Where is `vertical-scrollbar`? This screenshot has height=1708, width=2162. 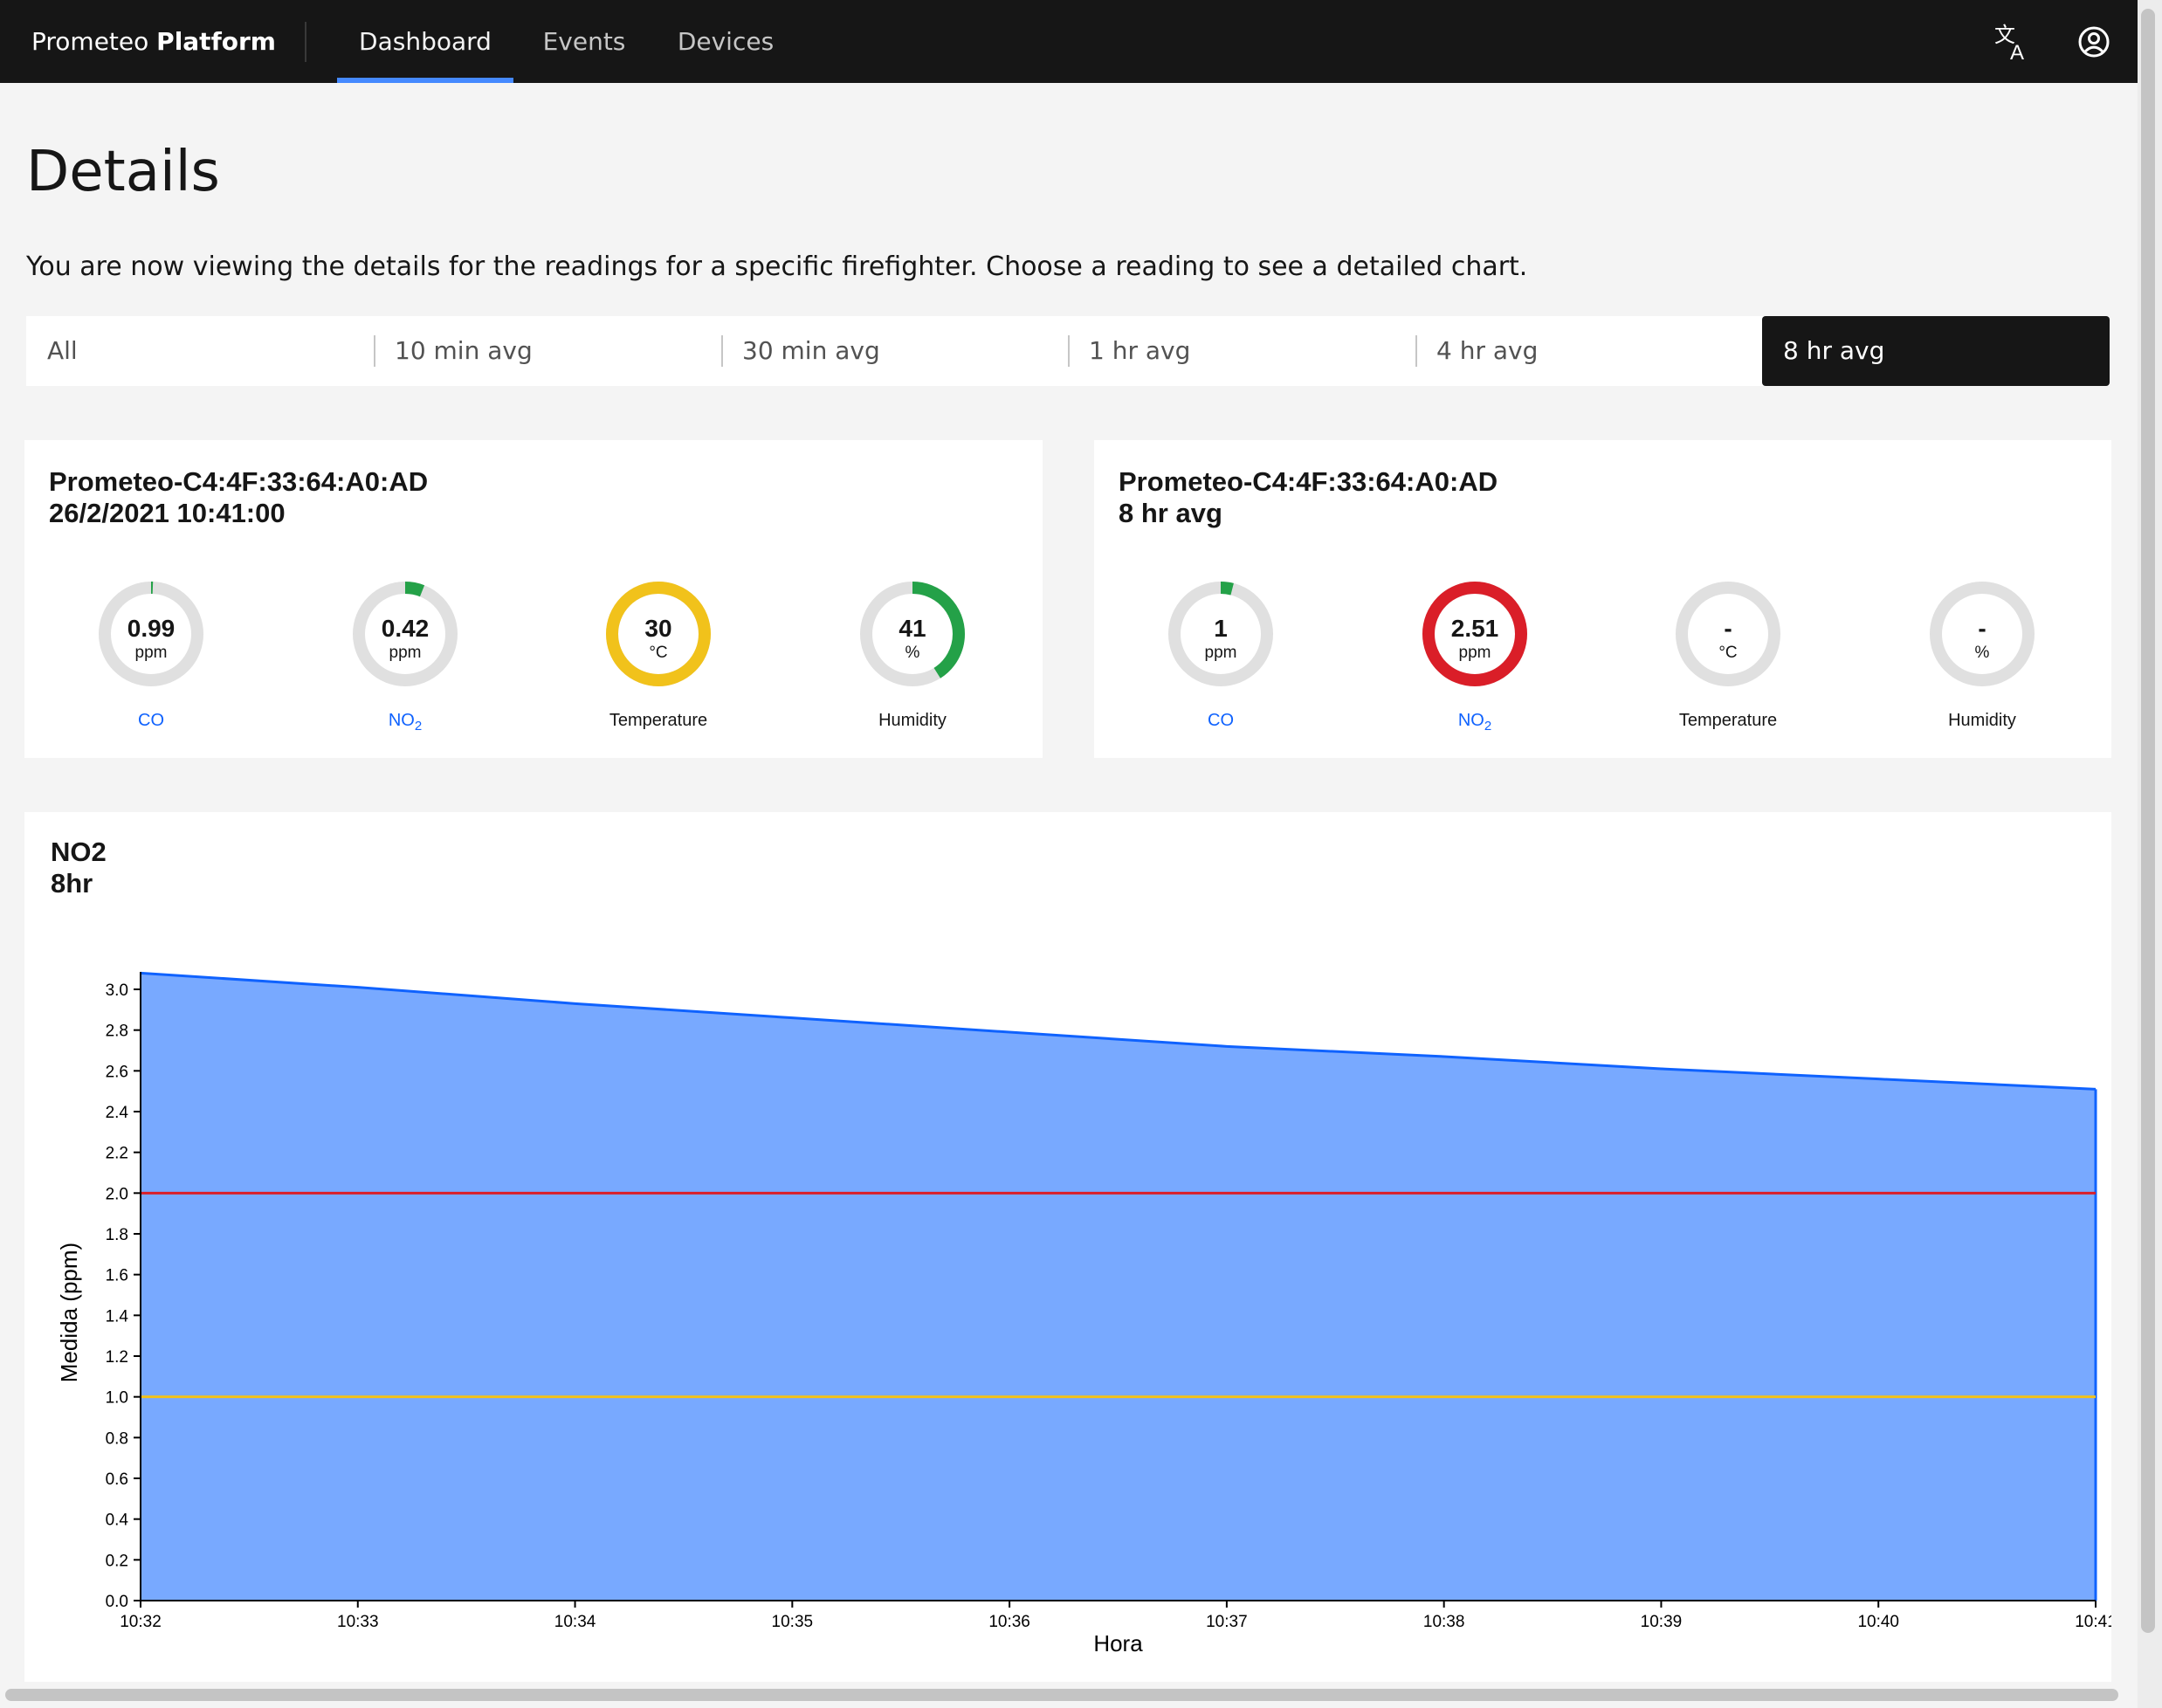 vertical-scrollbar is located at coordinates (2148, 821).